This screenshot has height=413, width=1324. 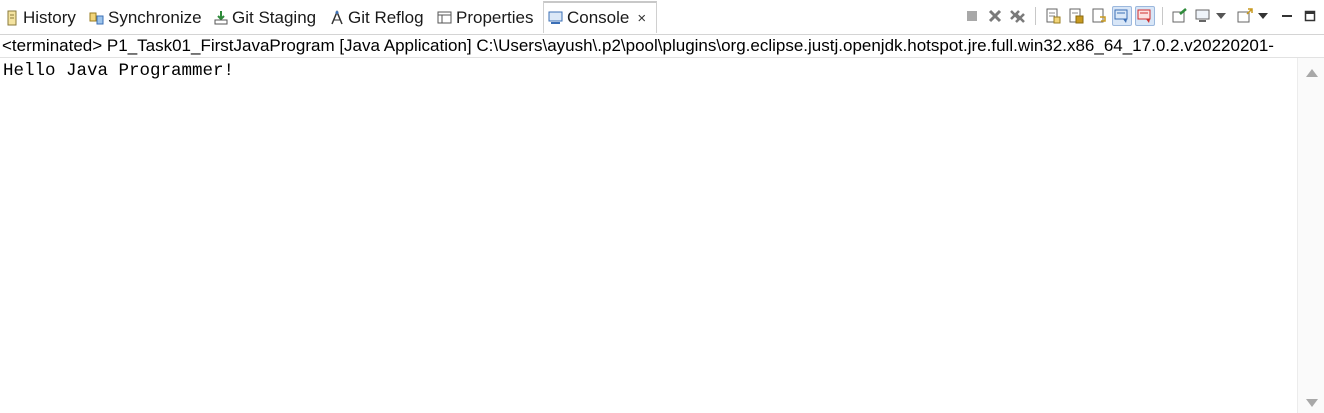 I want to click on tab-label: Properties, so click(x=495, y=17).